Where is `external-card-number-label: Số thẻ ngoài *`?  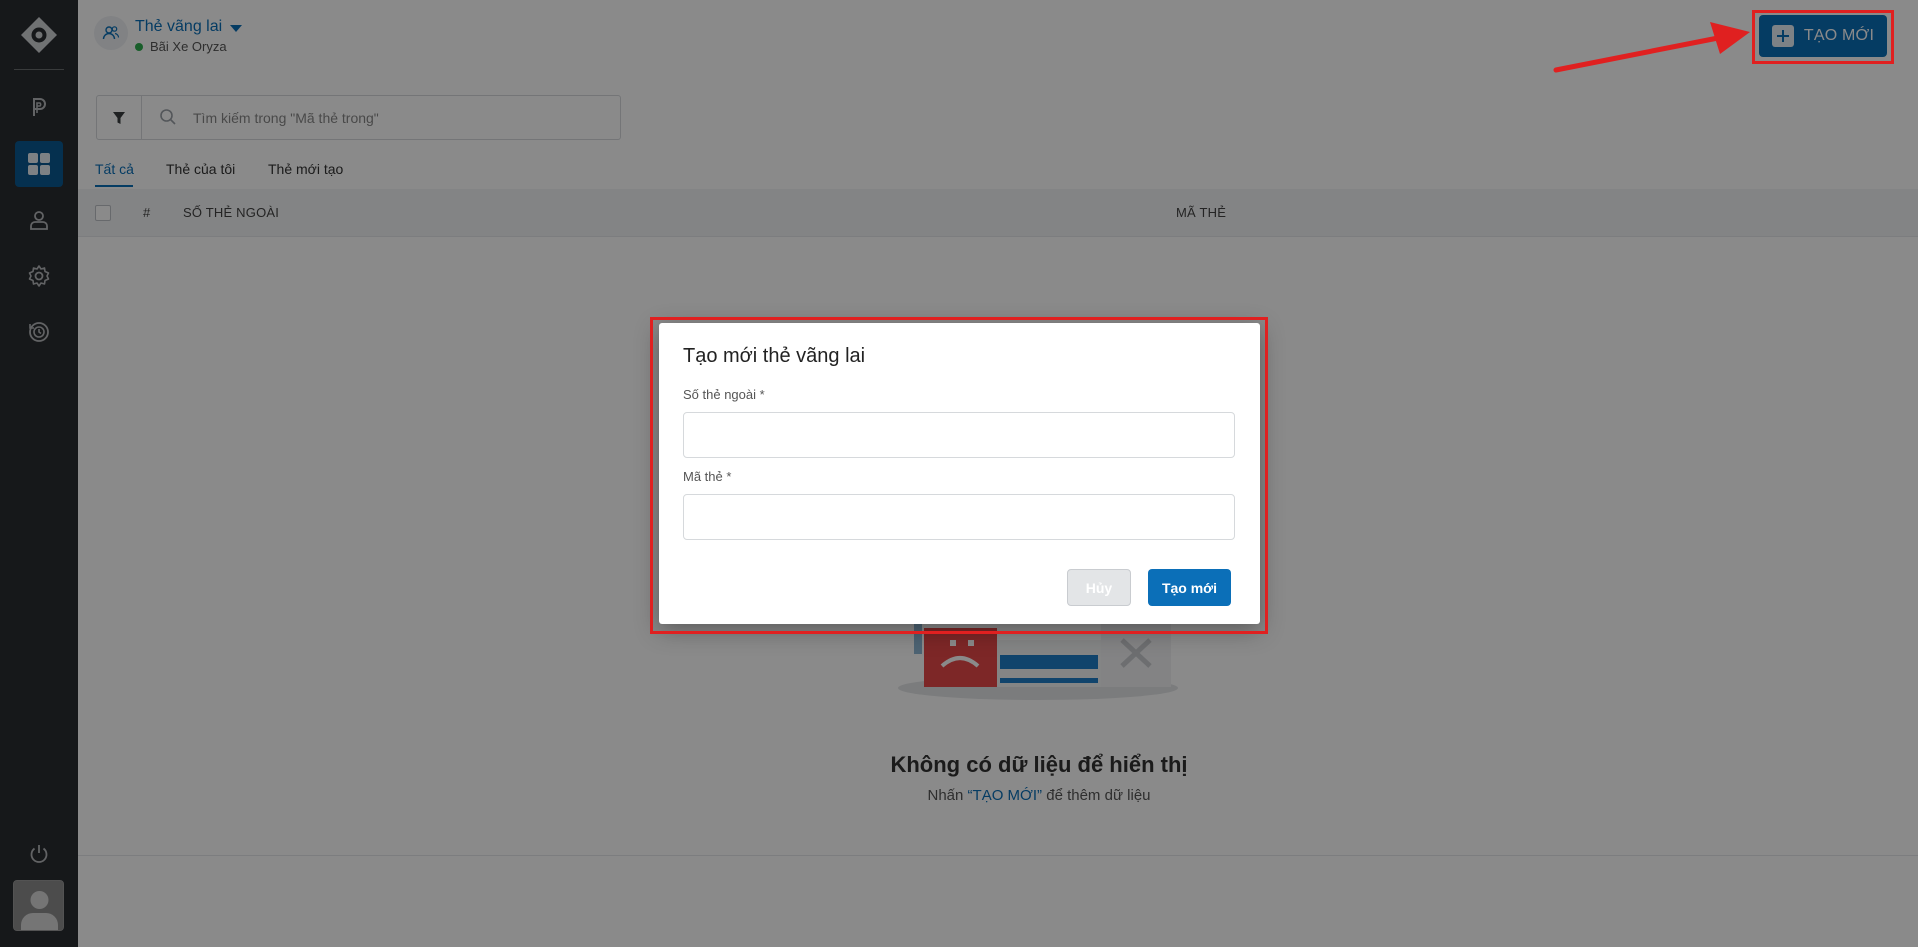
external-card-number-label: Số thẻ ngoài * is located at coordinates (724, 394).